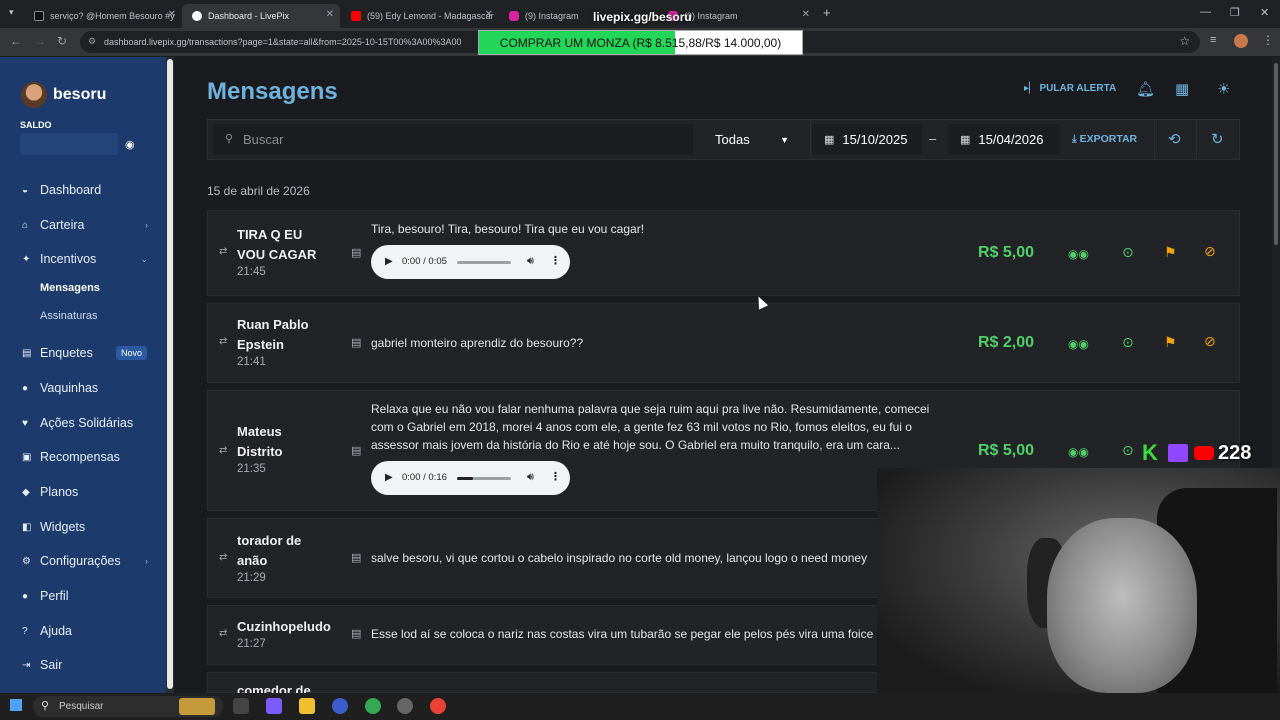 This screenshot has width=1280, height=720. What do you see at coordinates (420, 16) in the screenshot?
I see `browser-tab: (59) Edy Lemond - Madagascar ✕` at bounding box center [420, 16].